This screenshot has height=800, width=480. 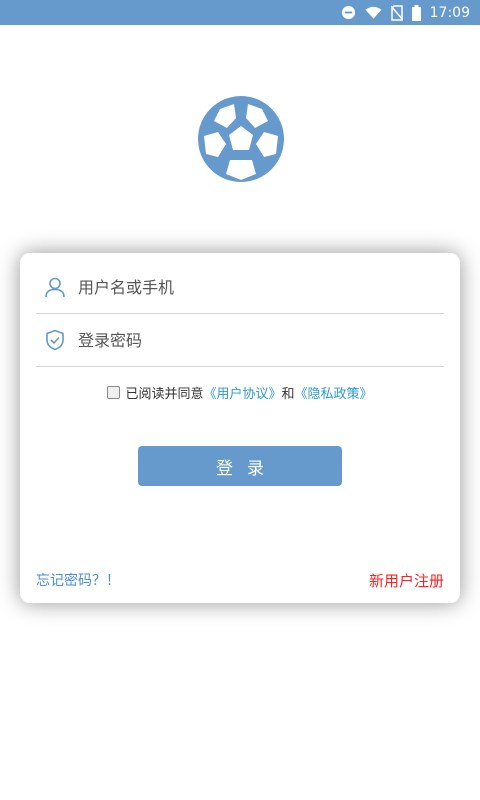 I want to click on status-time: 17:09, so click(x=449, y=12).